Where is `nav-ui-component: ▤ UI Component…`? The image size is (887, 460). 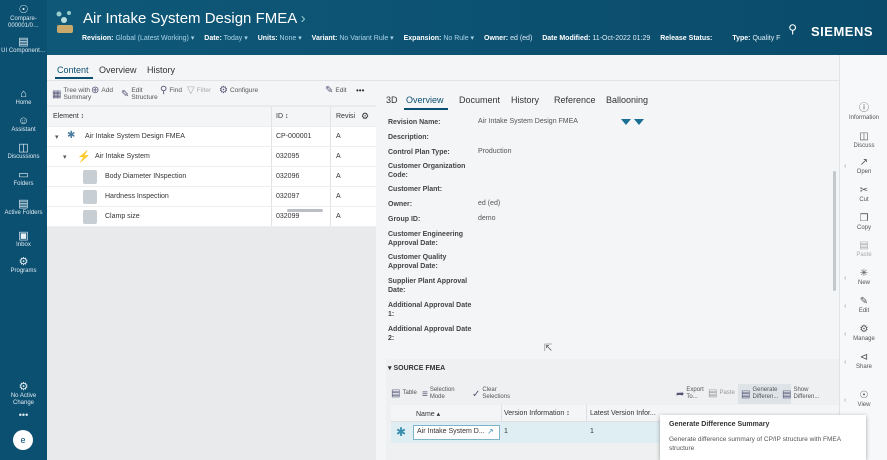 nav-ui-component: ▤ UI Component… is located at coordinates (23, 45).